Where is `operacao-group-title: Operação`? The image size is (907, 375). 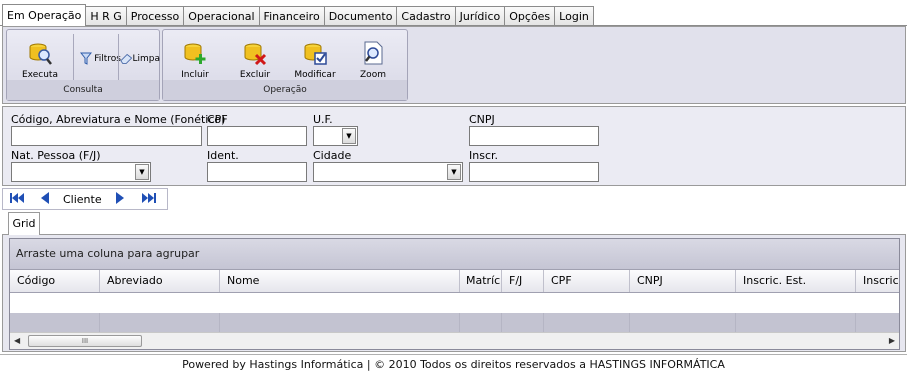
operacao-group-title: Operação is located at coordinates (285, 90).